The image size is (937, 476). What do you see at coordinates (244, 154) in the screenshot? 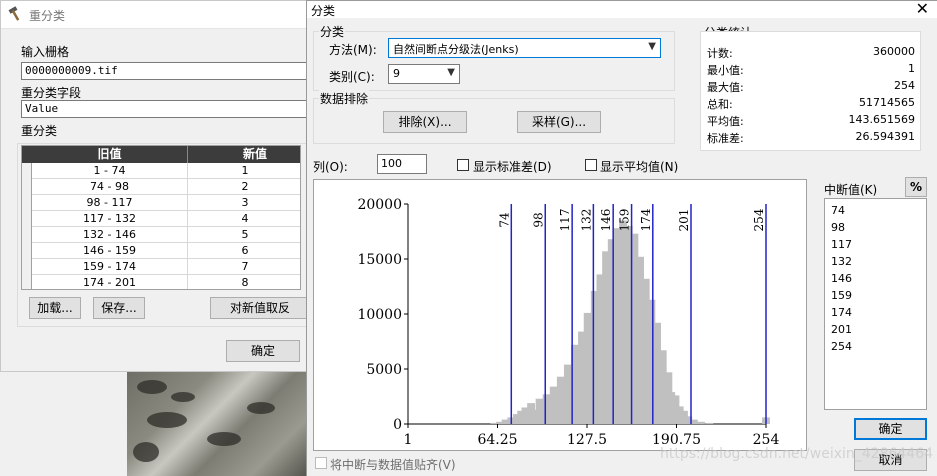
I see `column-header-new: 新值` at bounding box center [244, 154].